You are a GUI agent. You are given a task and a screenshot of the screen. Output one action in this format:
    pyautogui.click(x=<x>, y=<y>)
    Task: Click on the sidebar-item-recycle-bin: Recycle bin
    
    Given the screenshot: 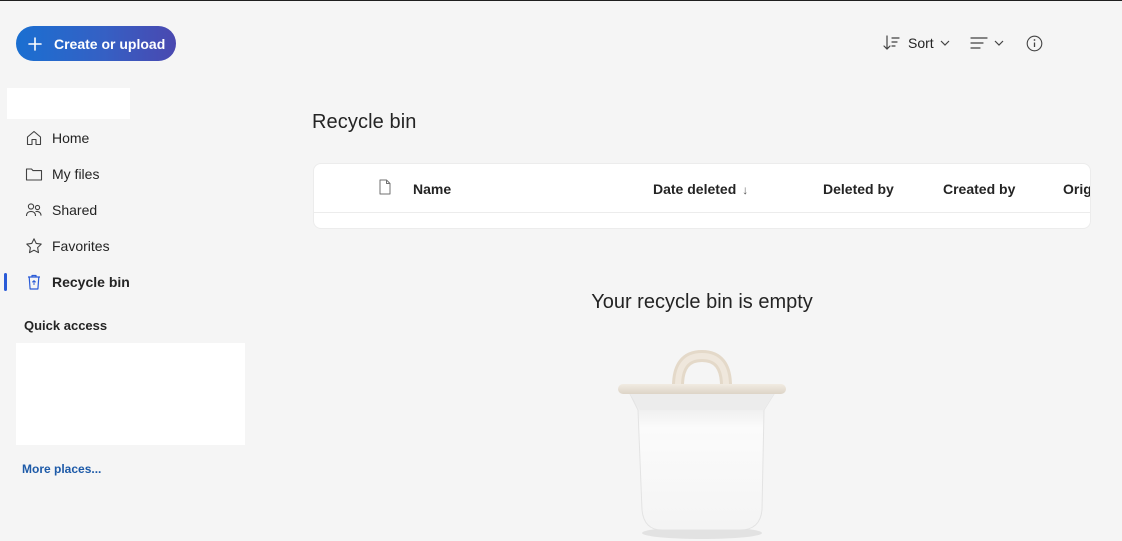 What is the action you would take?
    pyautogui.click(x=130, y=282)
    